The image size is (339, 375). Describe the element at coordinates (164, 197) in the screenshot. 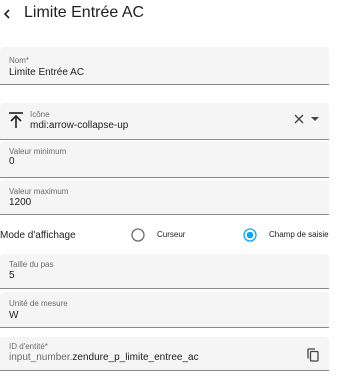

I see `max-value-field: Valeur maximum 1200` at that location.